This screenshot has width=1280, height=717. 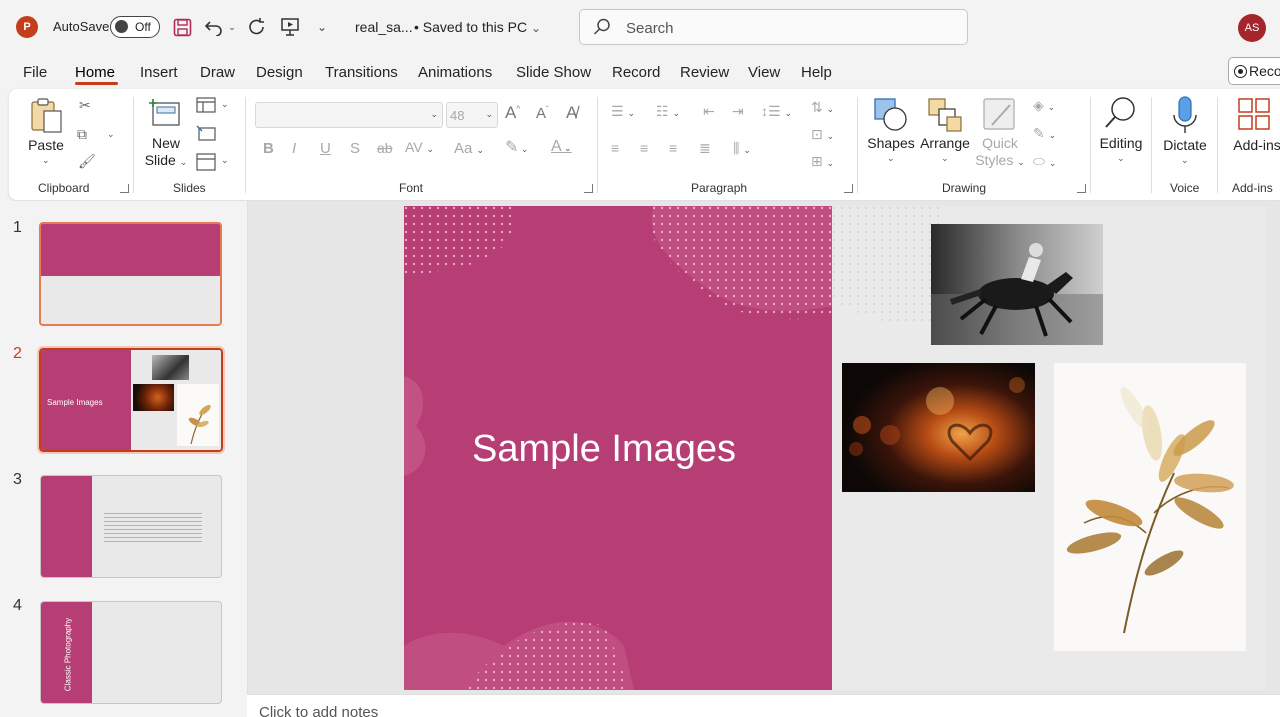 What do you see at coordinates (673, 148) in the screenshot?
I see `align-right-icon: ≡` at bounding box center [673, 148].